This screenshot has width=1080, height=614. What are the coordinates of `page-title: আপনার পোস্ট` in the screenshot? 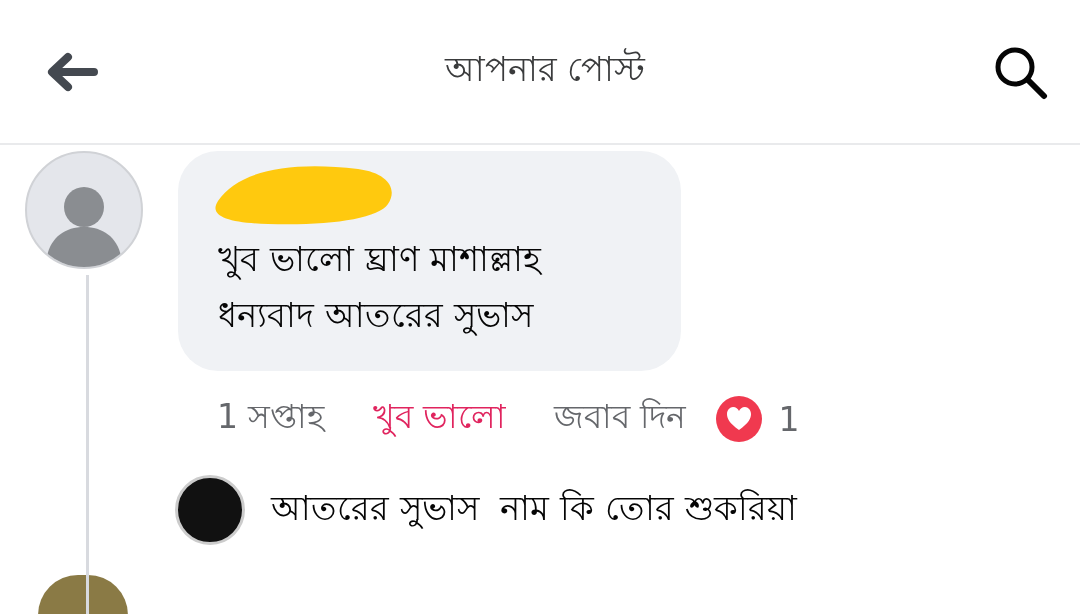 It's located at (545, 69).